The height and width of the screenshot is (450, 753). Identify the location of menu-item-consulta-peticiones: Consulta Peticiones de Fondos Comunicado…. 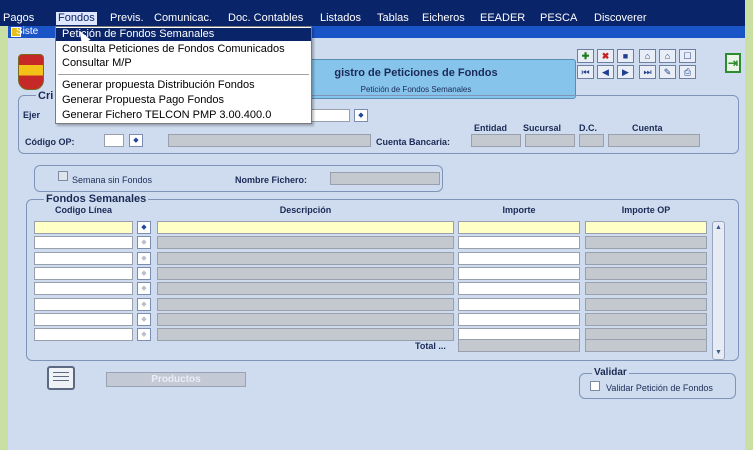
(183, 49).